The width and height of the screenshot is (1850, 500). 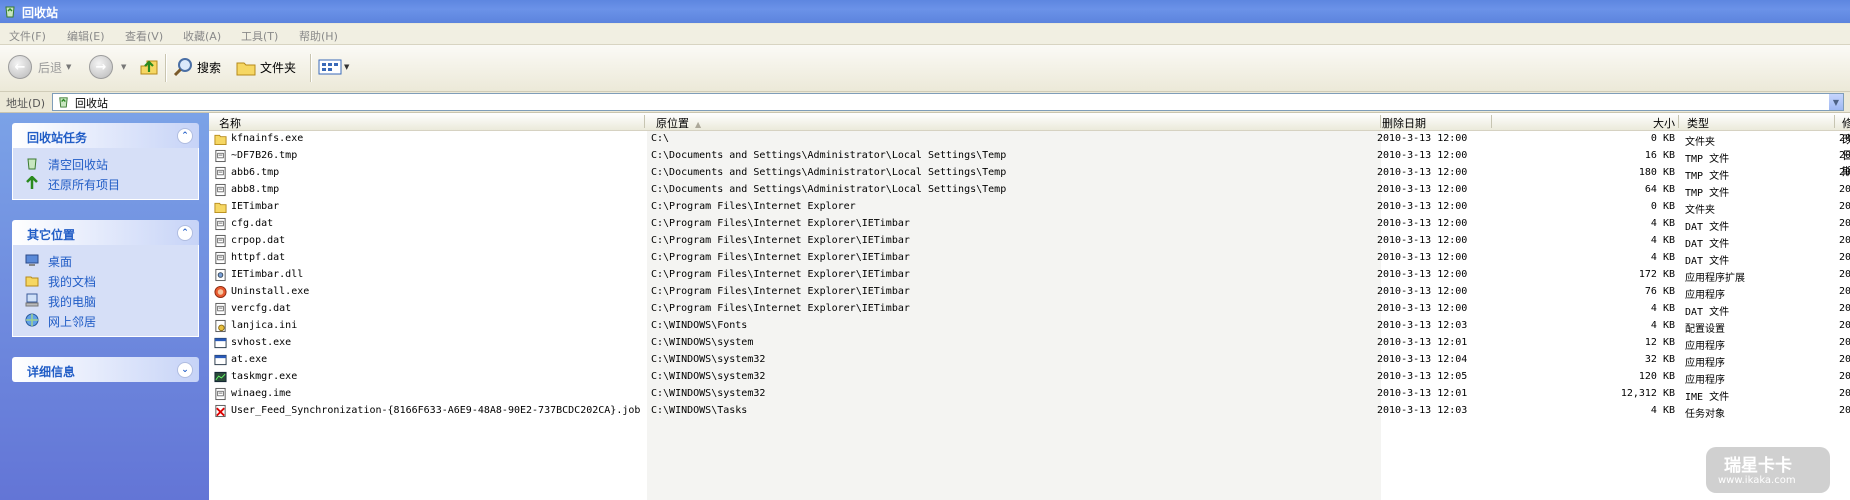 I want to click on column-type: 类型, so click(x=1698, y=123).